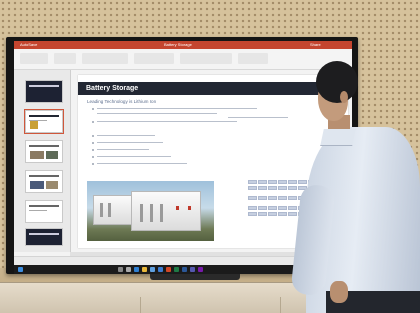  I want to click on slide-title: Battery Storage, so click(112, 88).